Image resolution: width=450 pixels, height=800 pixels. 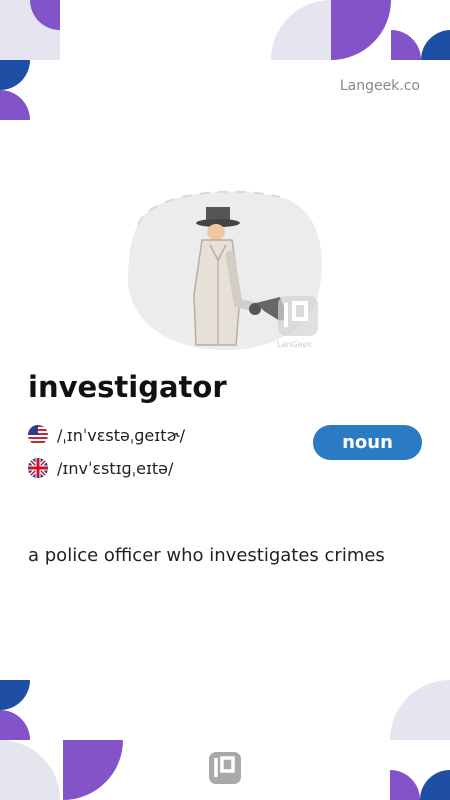 I want to click on detective-illustration: LanGeek, so click(x=224, y=270).